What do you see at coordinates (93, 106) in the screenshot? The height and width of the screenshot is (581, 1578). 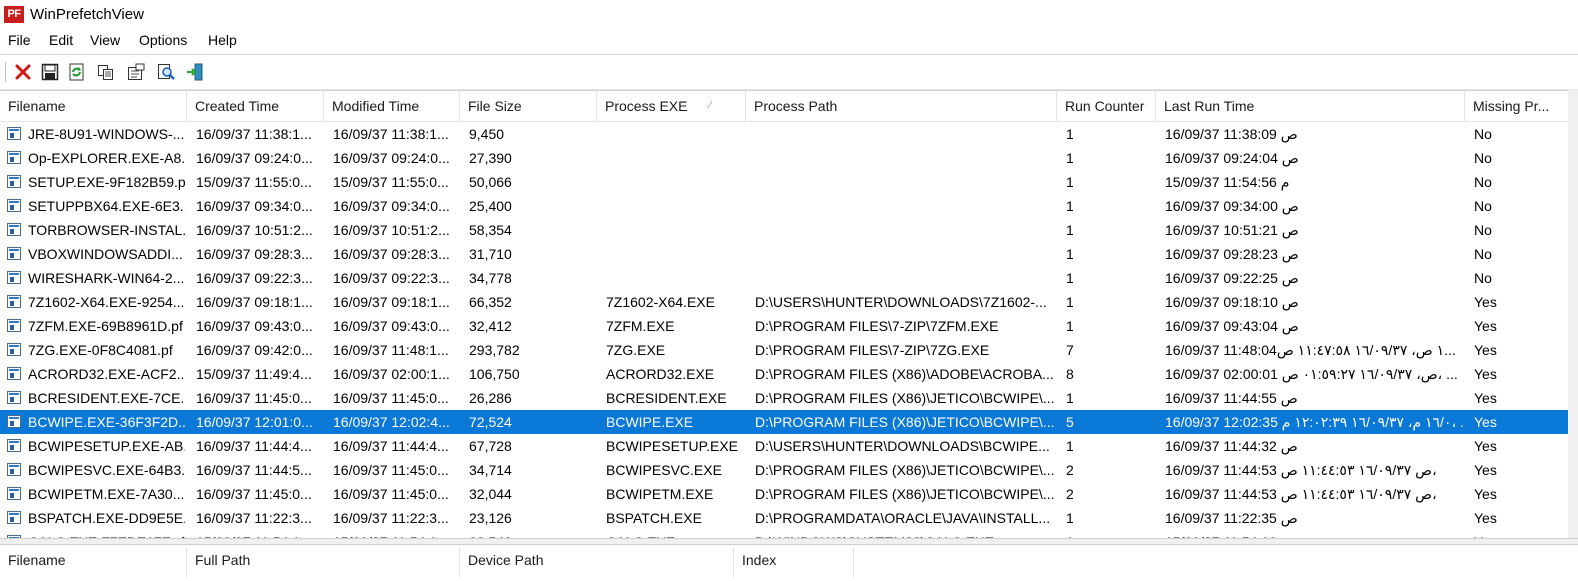 I see `column-header-filename: Filename` at bounding box center [93, 106].